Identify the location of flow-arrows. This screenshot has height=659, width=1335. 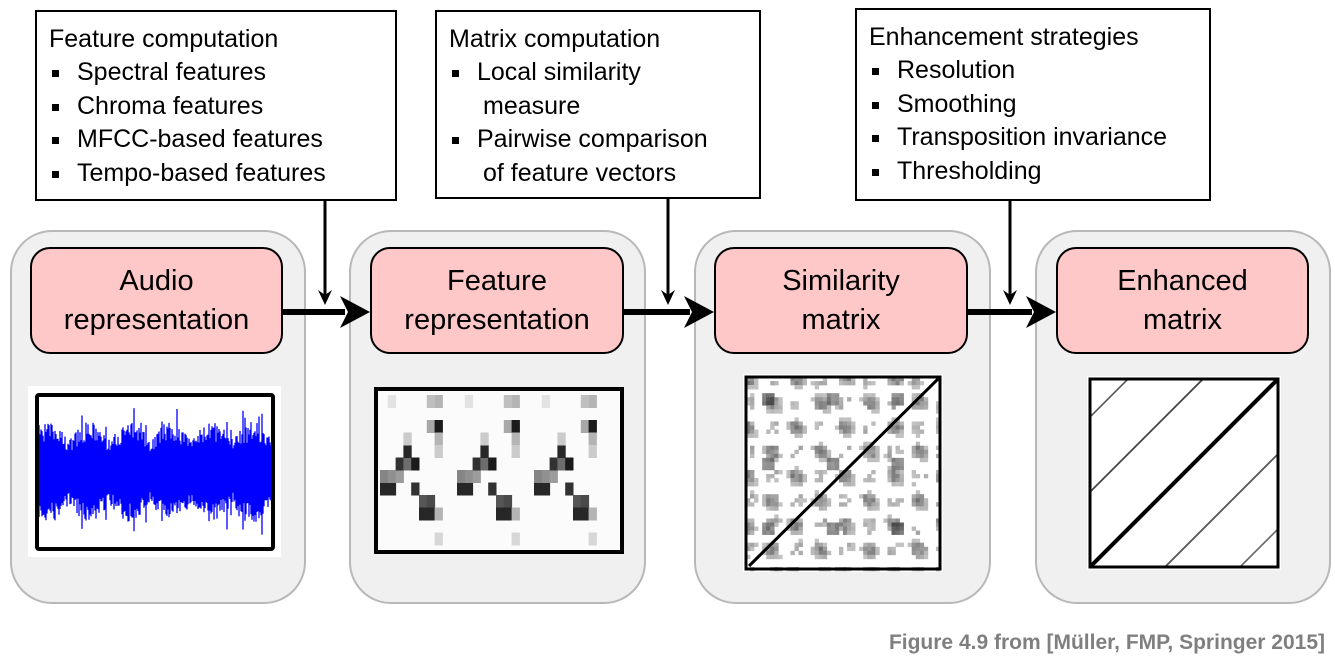
(669, 263).